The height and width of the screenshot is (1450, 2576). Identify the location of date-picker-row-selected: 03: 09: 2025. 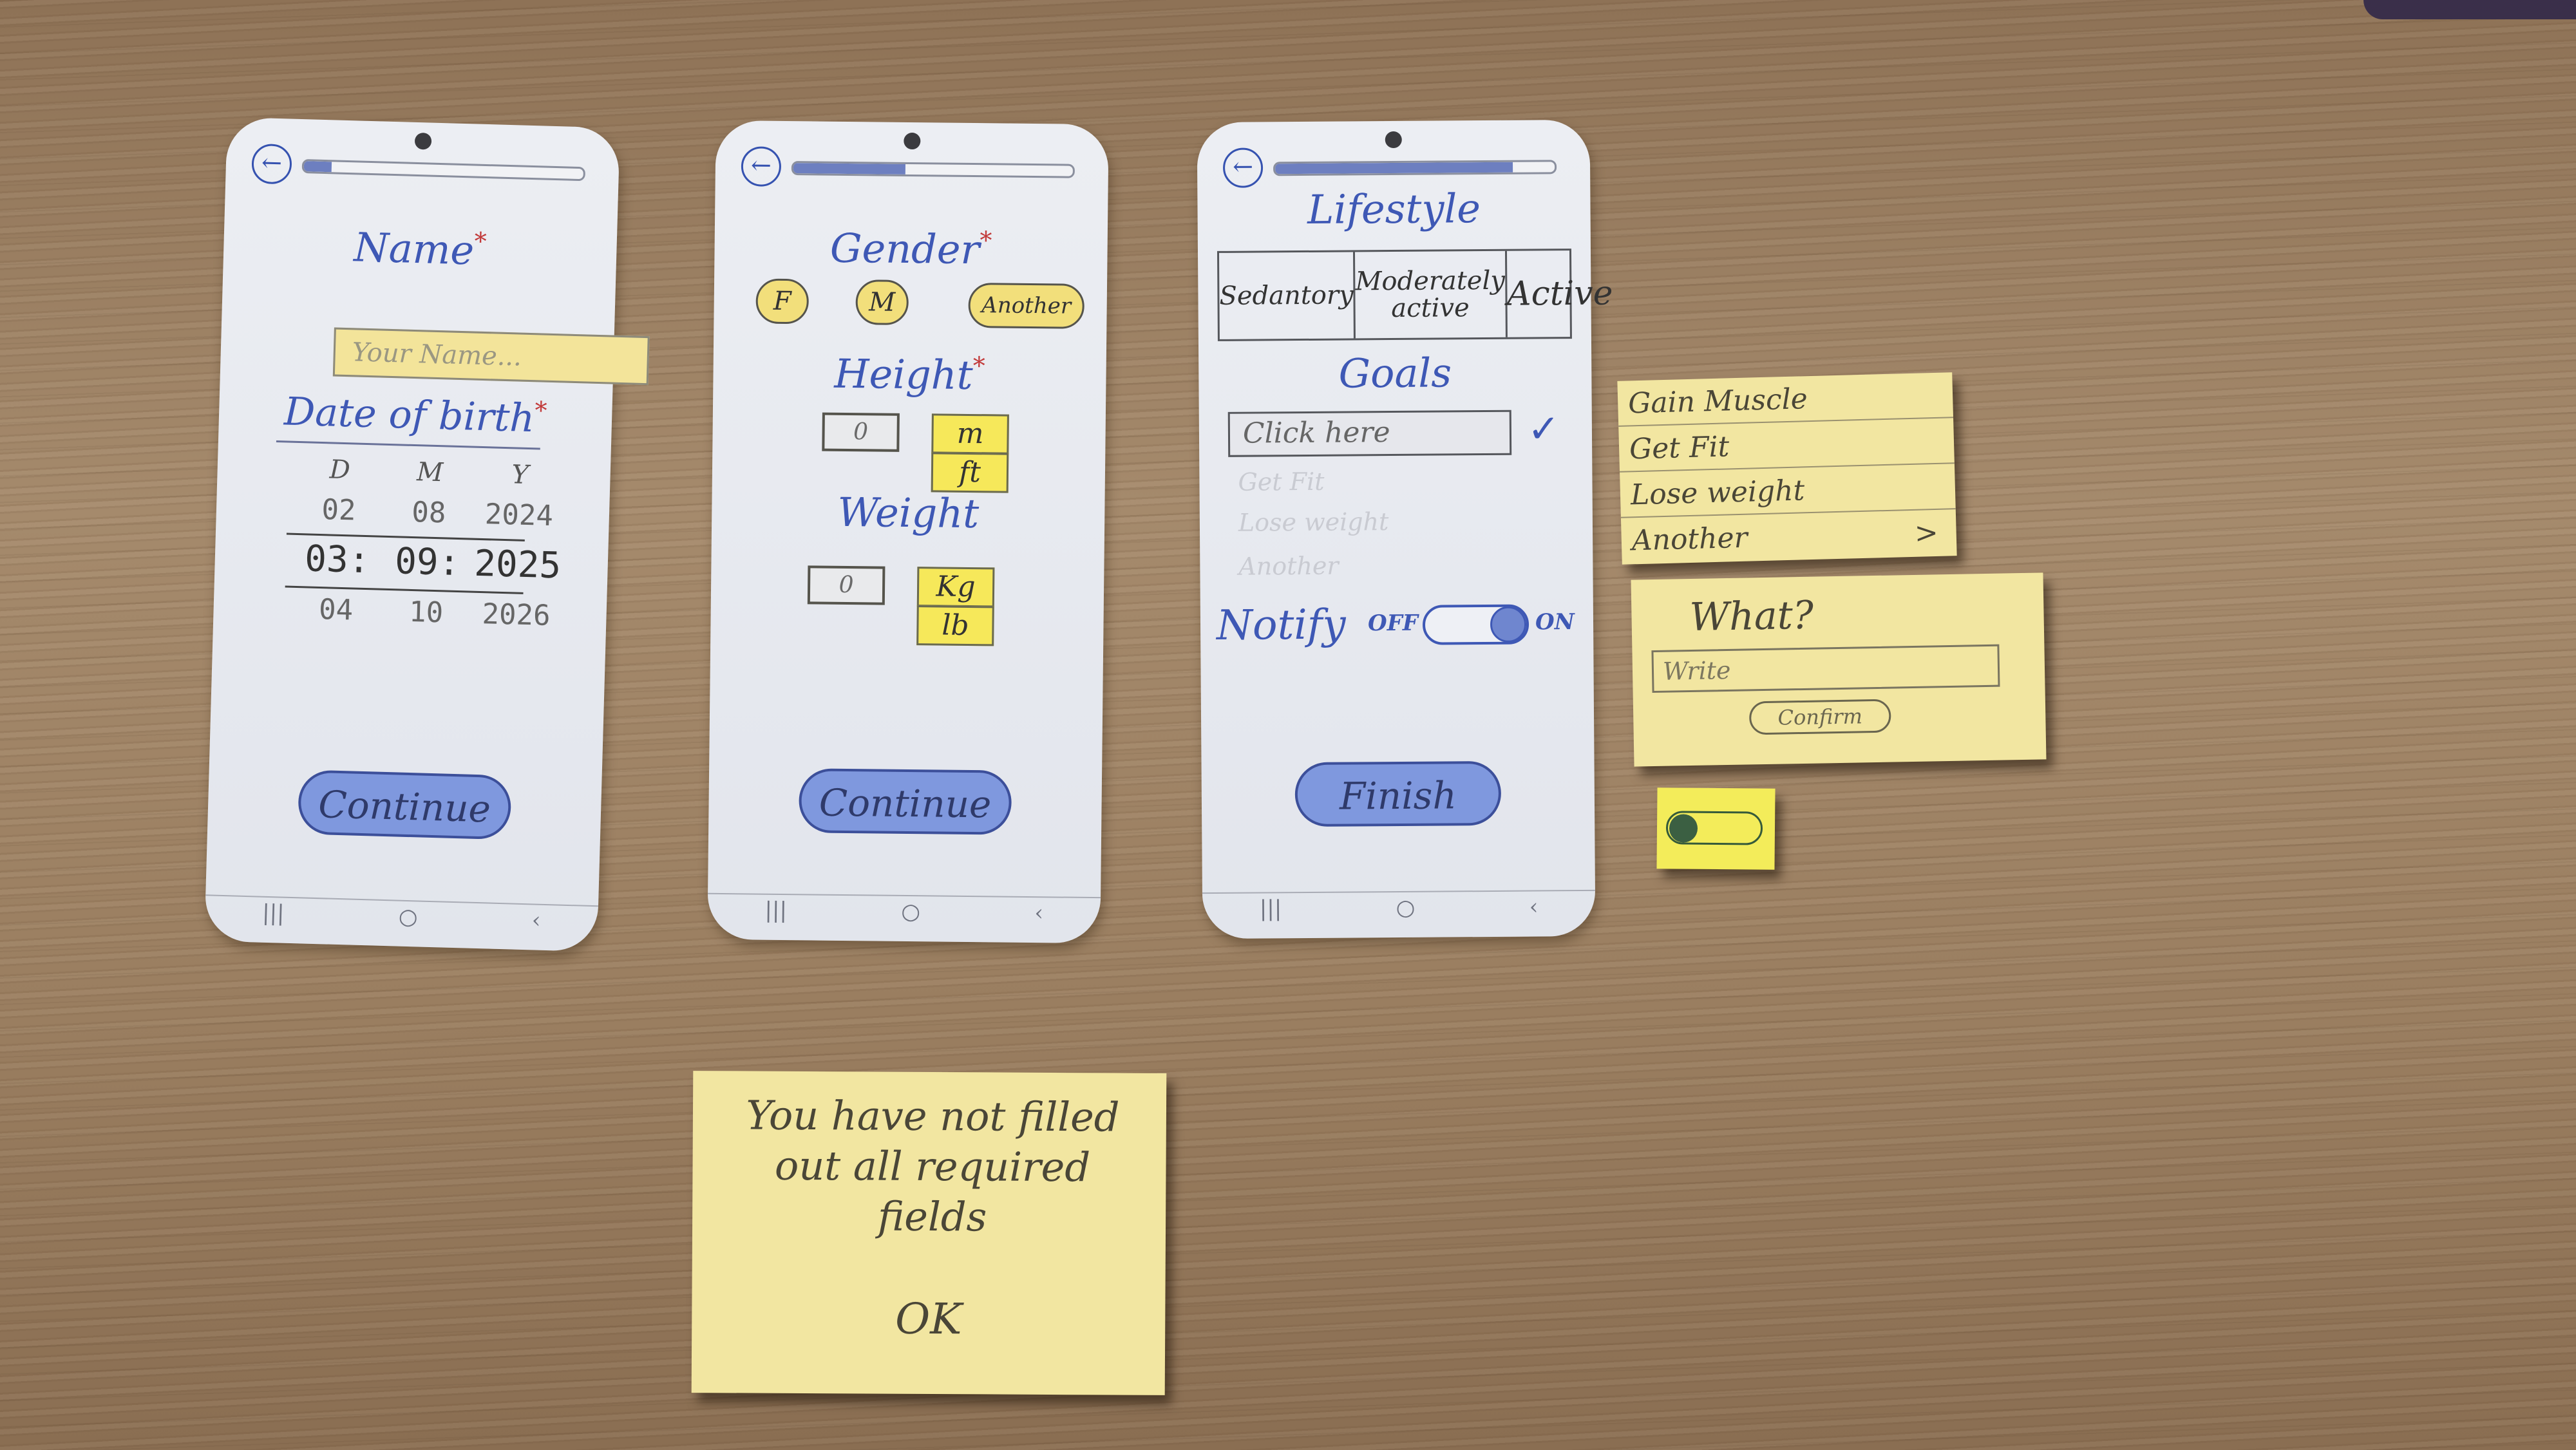
(428, 562).